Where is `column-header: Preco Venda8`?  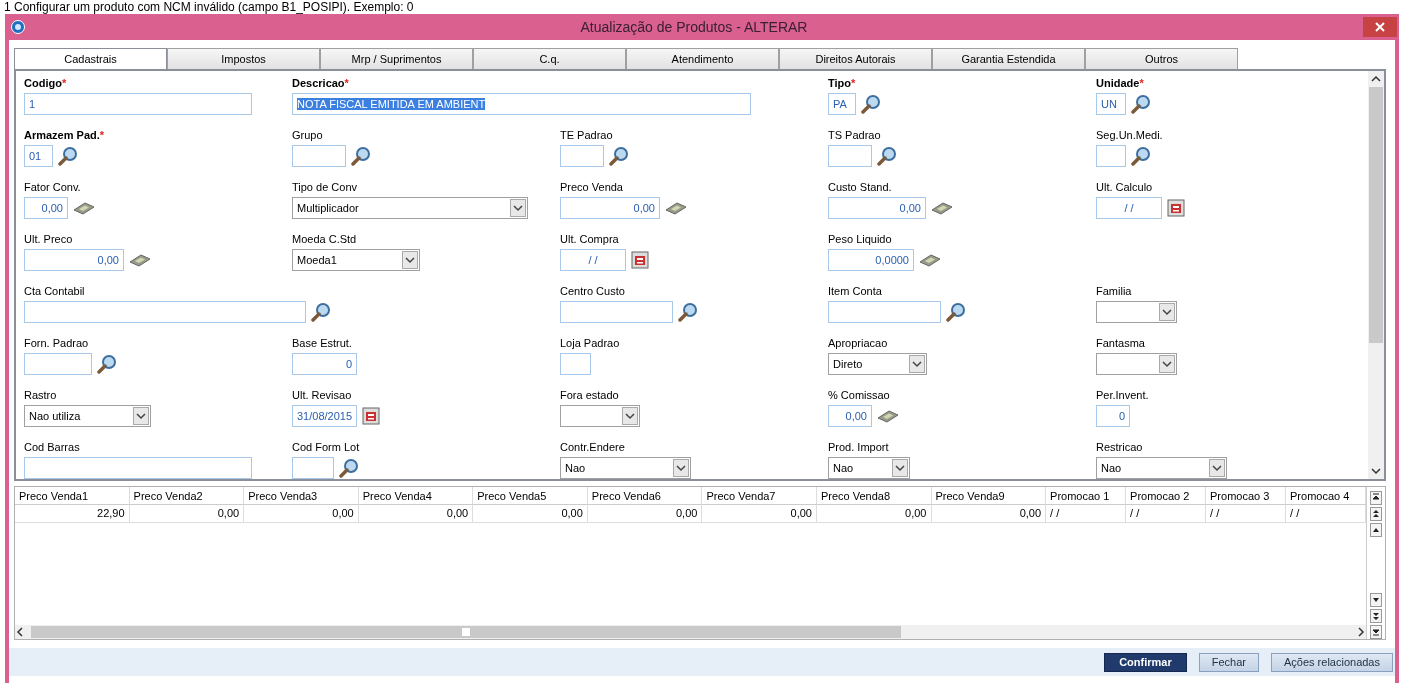
column-header: Preco Venda8 is located at coordinates (874, 496).